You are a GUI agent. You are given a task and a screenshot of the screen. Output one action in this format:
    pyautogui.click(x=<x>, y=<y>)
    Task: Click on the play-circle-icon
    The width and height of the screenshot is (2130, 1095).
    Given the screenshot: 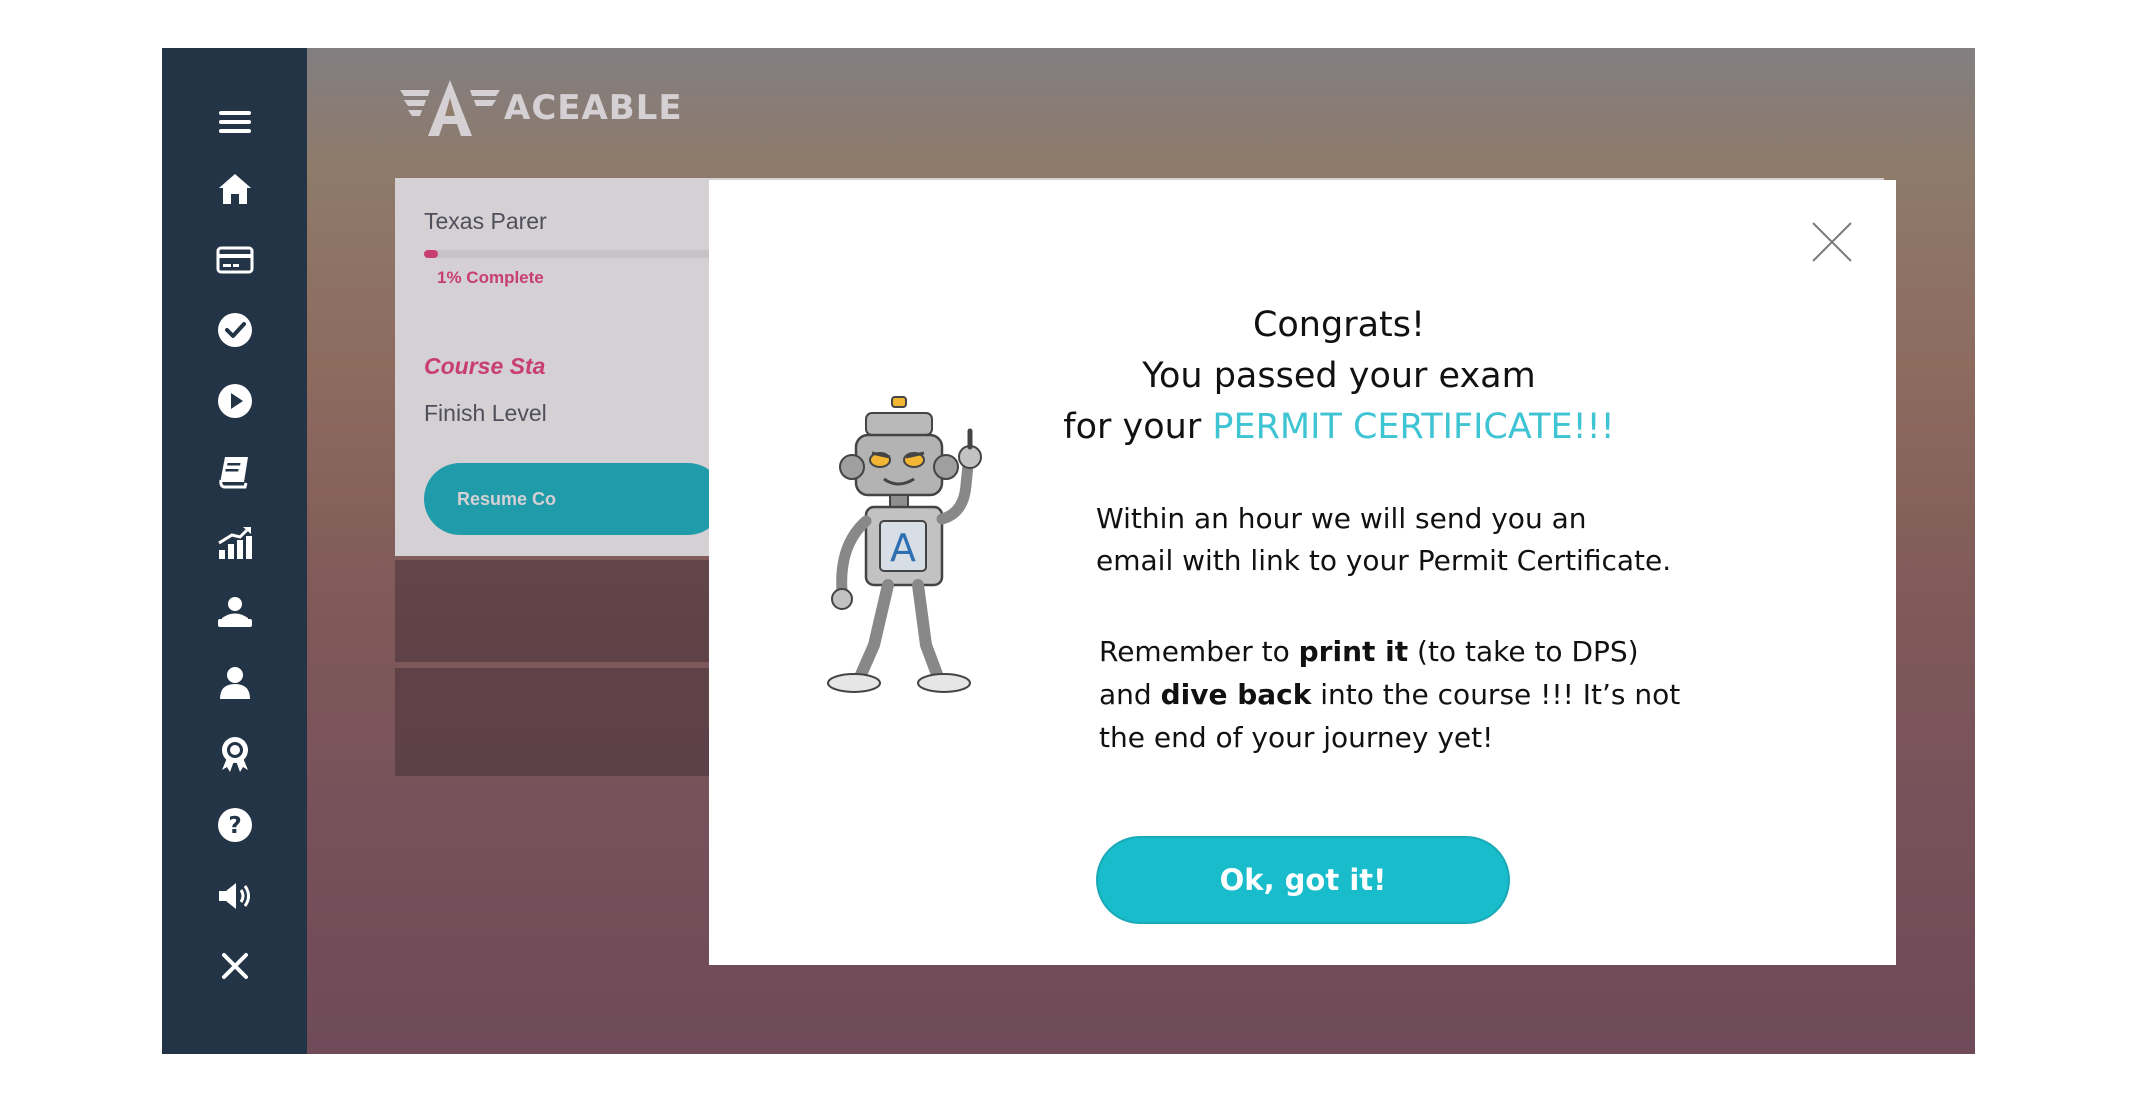 What is the action you would take?
    pyautogui.click(x=235, y=401)
    